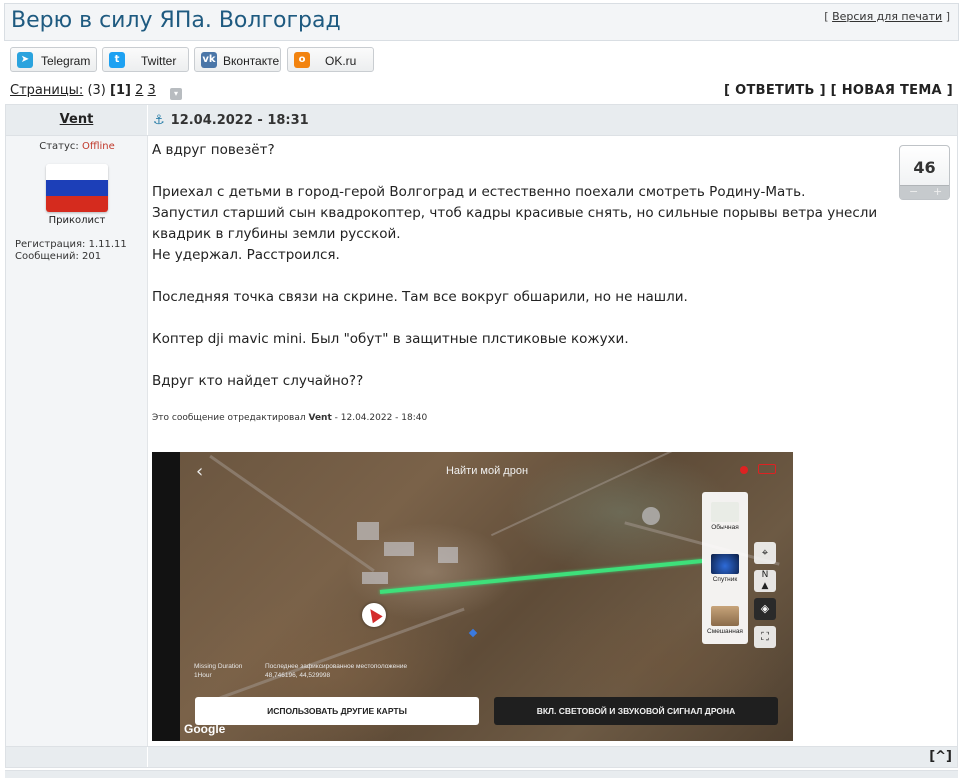 This screenshot has height=778, width=961. Describe the element at coordinates (218, 671) in the screenshot. I see `missing-duration: Missing Duration 1Hour` at that location.